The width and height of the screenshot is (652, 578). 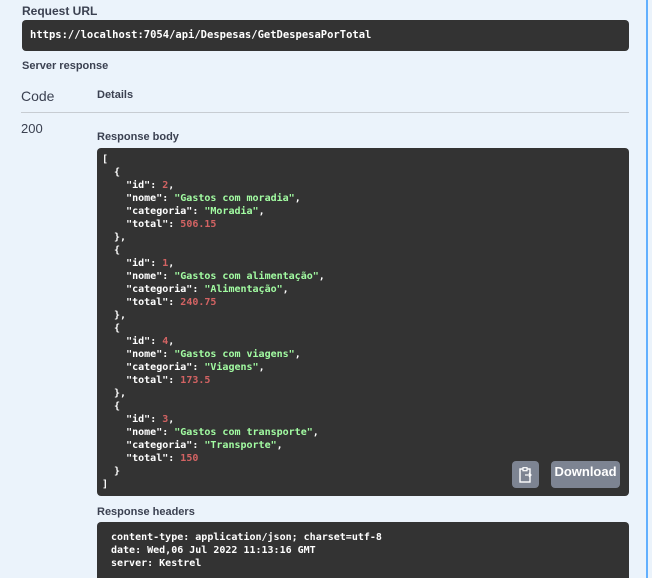 What do you see at coordinates (189, 458) in the screenshot?
I see `json-value-total: 150` at bounding box center [189, 458].